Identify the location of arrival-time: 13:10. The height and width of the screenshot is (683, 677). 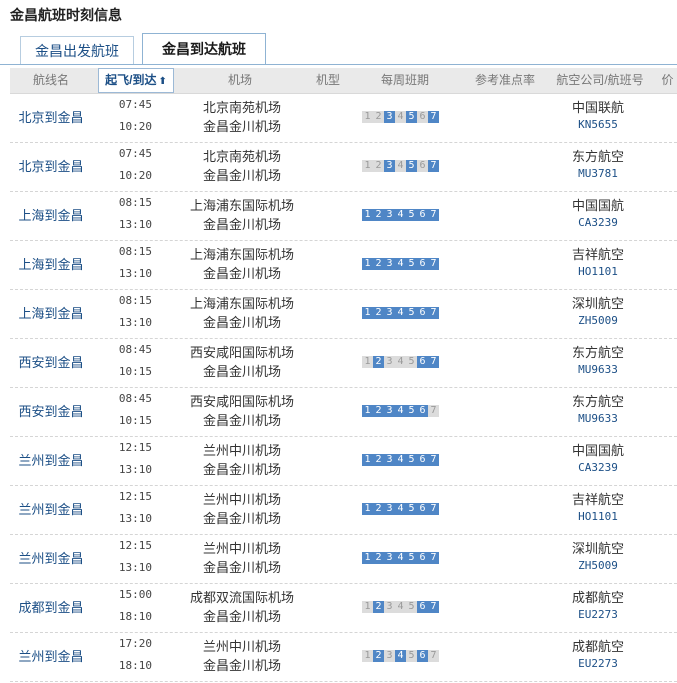
(135, 273).